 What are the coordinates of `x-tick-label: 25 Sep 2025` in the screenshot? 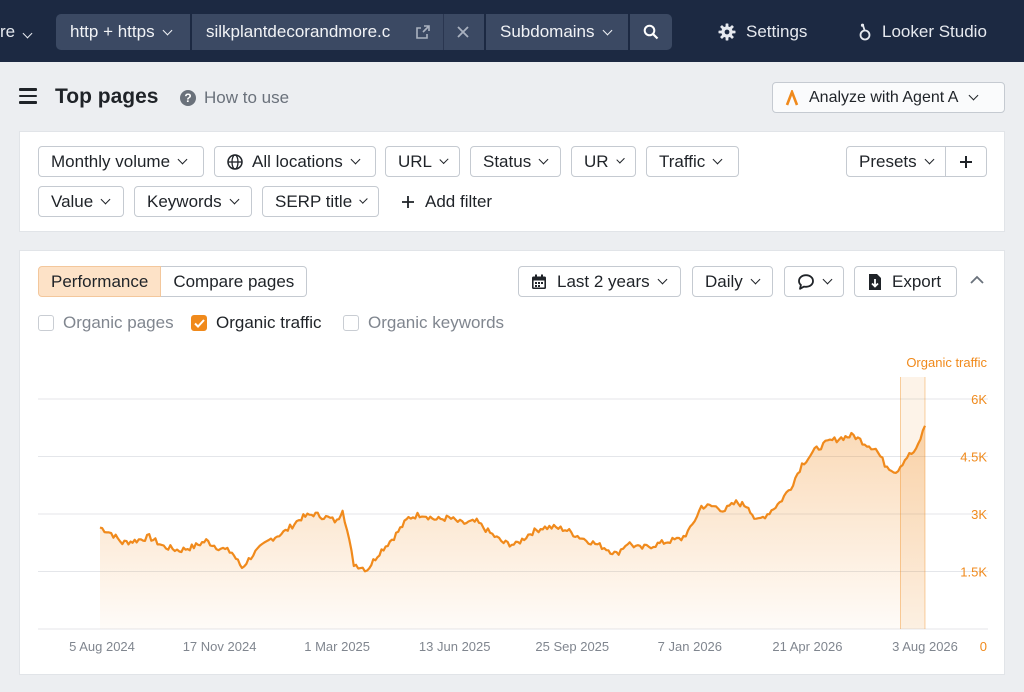 It's located at (572, 646).